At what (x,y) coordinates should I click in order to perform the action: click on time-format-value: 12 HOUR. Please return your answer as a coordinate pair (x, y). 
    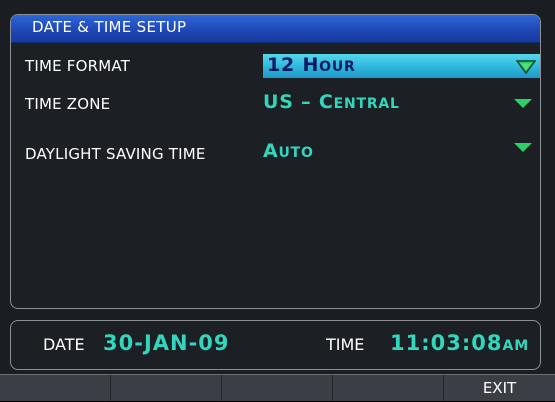
    Looking at the image, I should click on (311, 65).